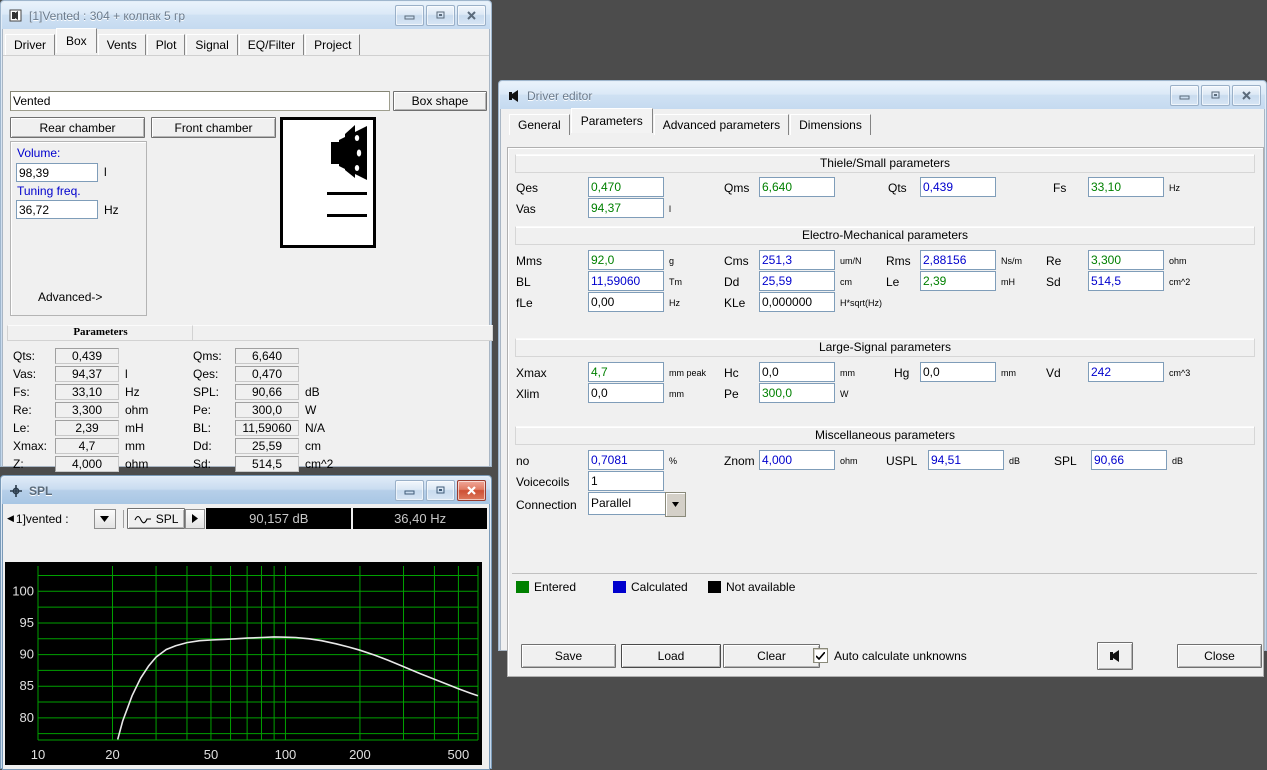  Describe the element at coordinates (409, 490) in the screenshot. I see `spl-minimize-button` at that location.